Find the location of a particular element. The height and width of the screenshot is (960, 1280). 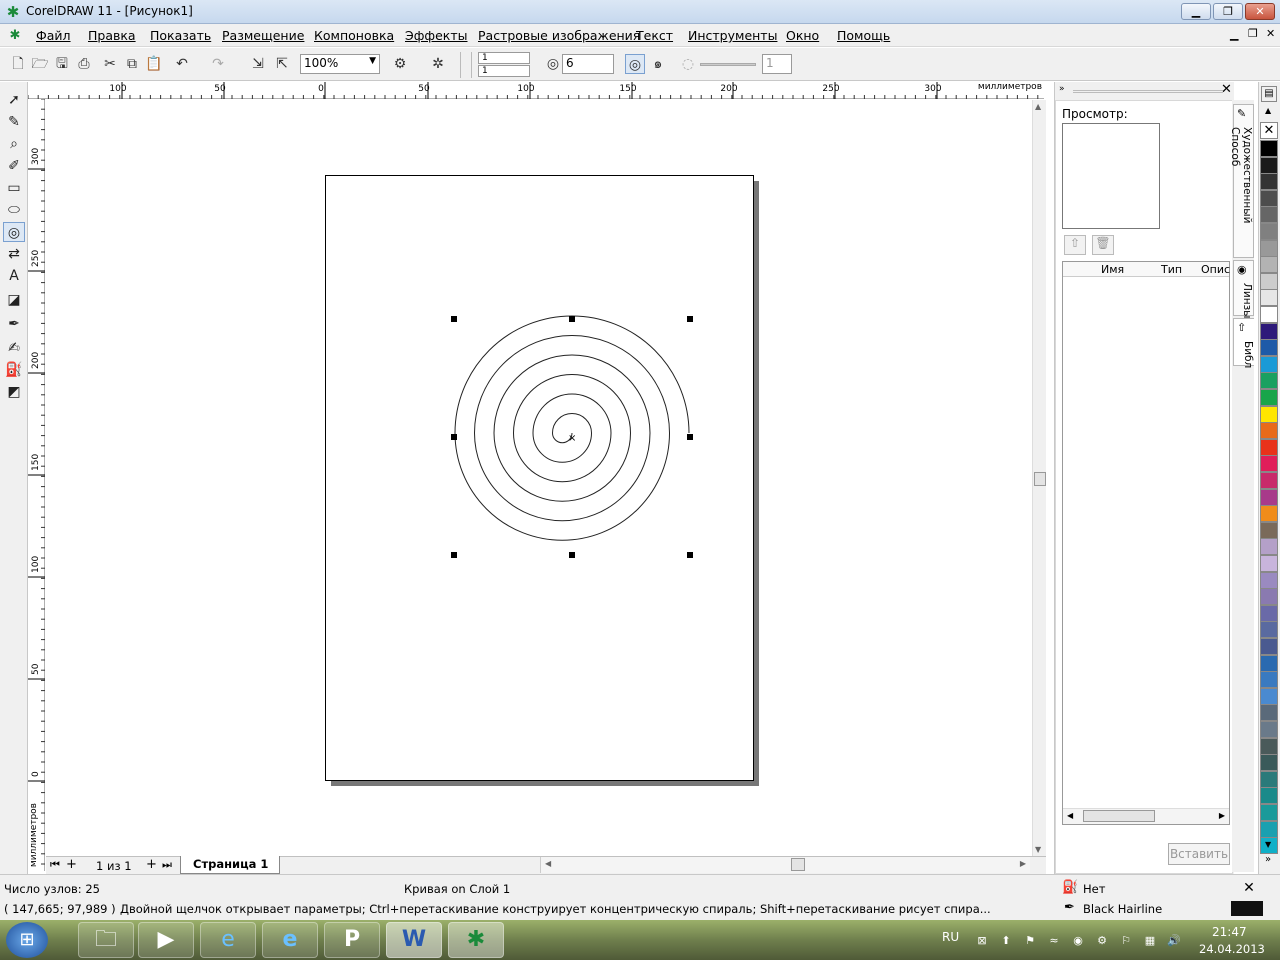

fill-tool-icon: ⛽ is located at coordinates (14, 370).